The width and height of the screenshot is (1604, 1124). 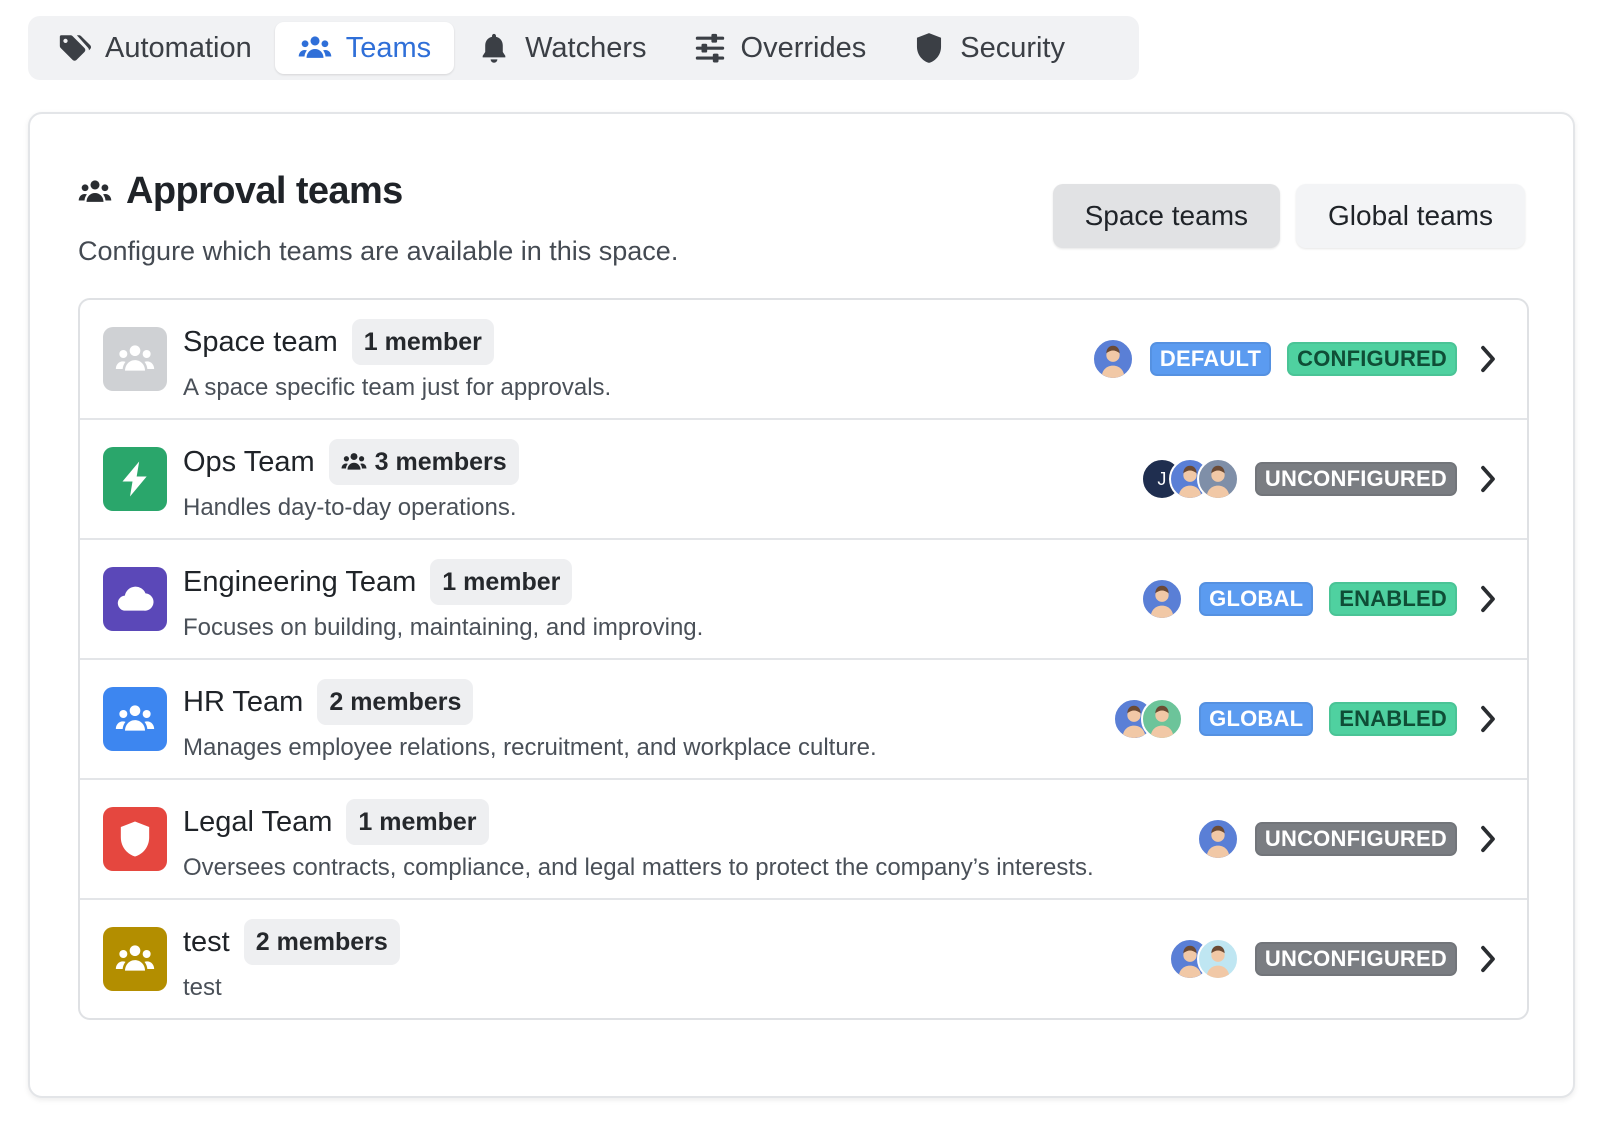 I want to click on card-title: Approval teams, so click(x=240, y=191).